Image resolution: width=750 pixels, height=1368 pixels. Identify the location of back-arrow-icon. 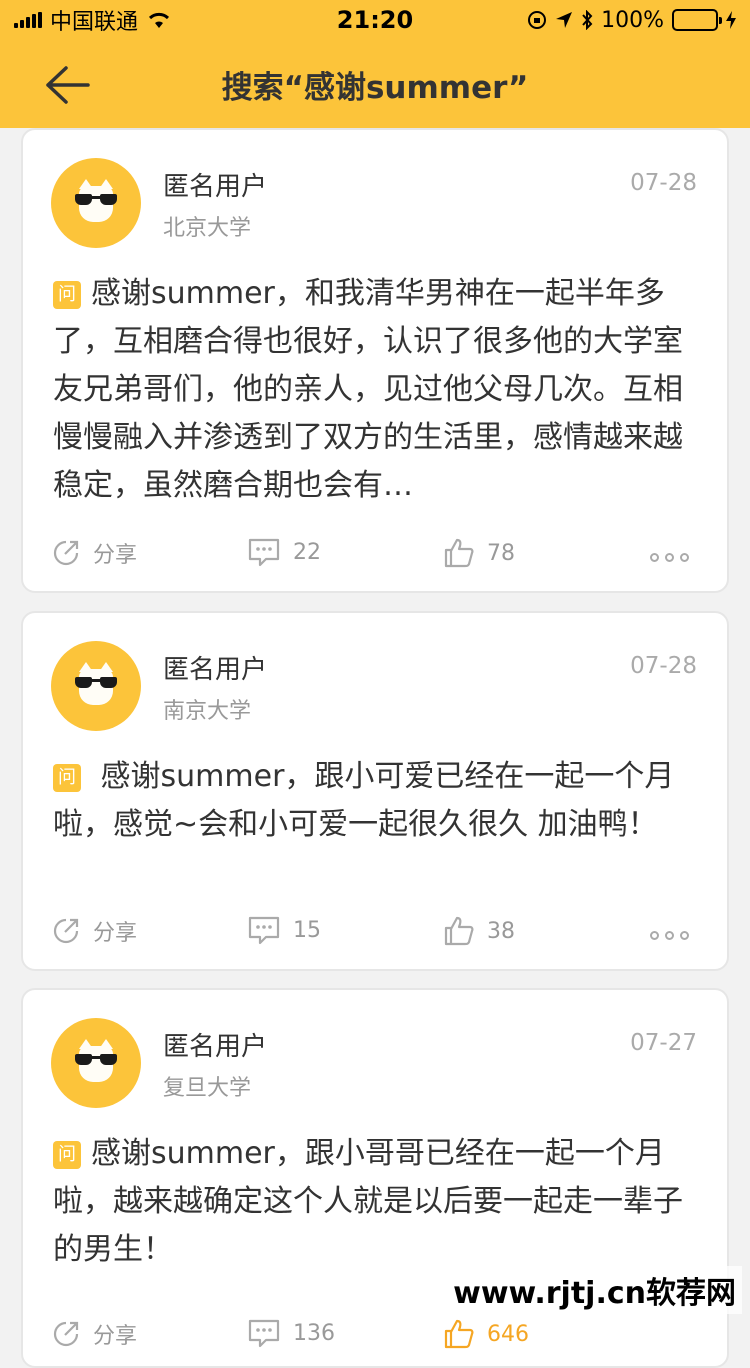
(67, 85).